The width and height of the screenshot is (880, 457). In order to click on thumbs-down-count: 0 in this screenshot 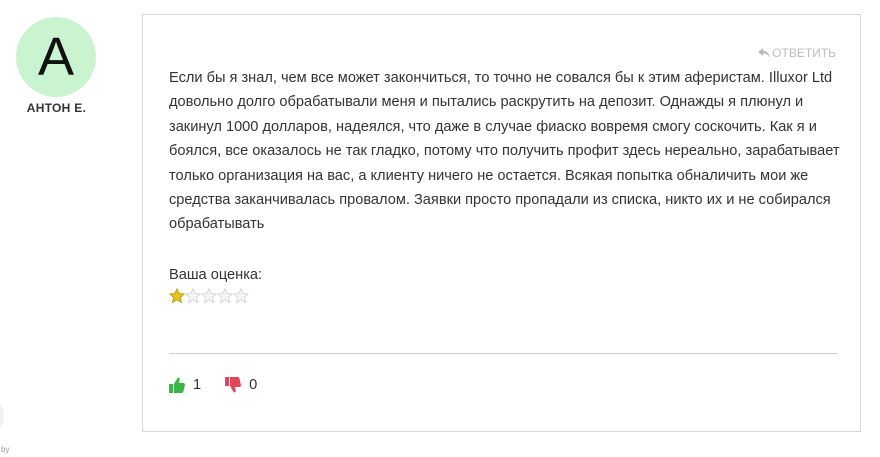, I will do `click(253, 385)`.